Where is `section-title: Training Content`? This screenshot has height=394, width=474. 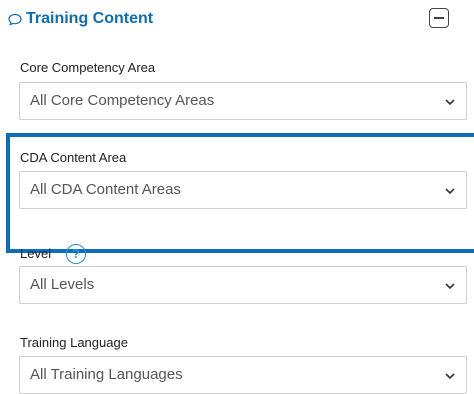 section-title: Training Content is located at coordinates (90, 18).